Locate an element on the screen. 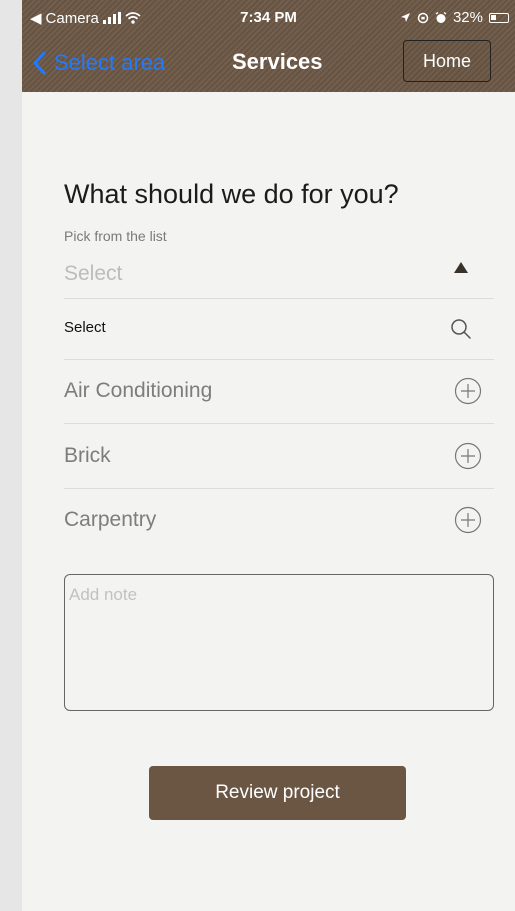  status-right: 32% is located at coordinates (454, 17).